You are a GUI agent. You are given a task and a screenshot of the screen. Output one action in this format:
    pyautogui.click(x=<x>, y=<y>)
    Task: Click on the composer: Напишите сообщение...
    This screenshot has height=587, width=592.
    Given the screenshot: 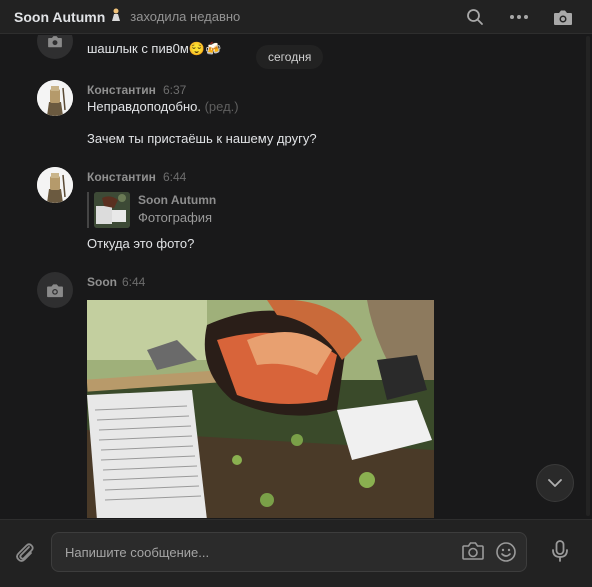 What is the action you would take?
    pyautogui.click(x=296, y=553)
    